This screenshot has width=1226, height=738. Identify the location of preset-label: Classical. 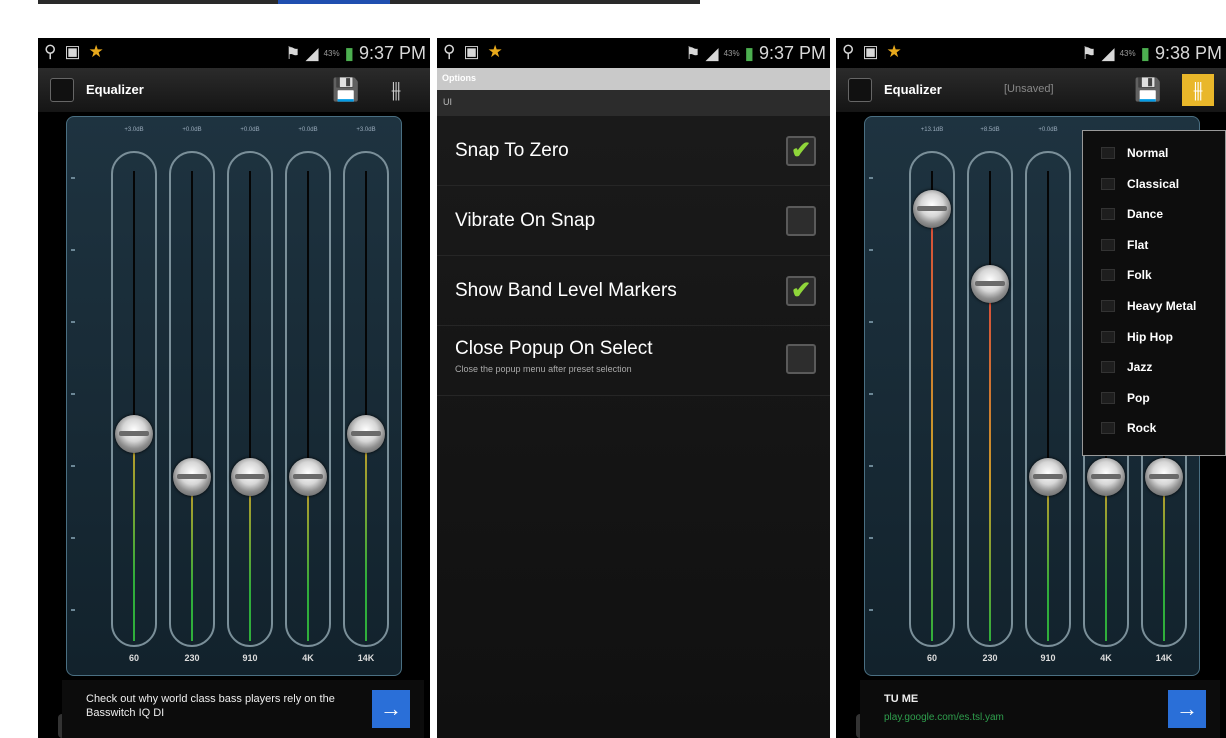
(1153, 183).